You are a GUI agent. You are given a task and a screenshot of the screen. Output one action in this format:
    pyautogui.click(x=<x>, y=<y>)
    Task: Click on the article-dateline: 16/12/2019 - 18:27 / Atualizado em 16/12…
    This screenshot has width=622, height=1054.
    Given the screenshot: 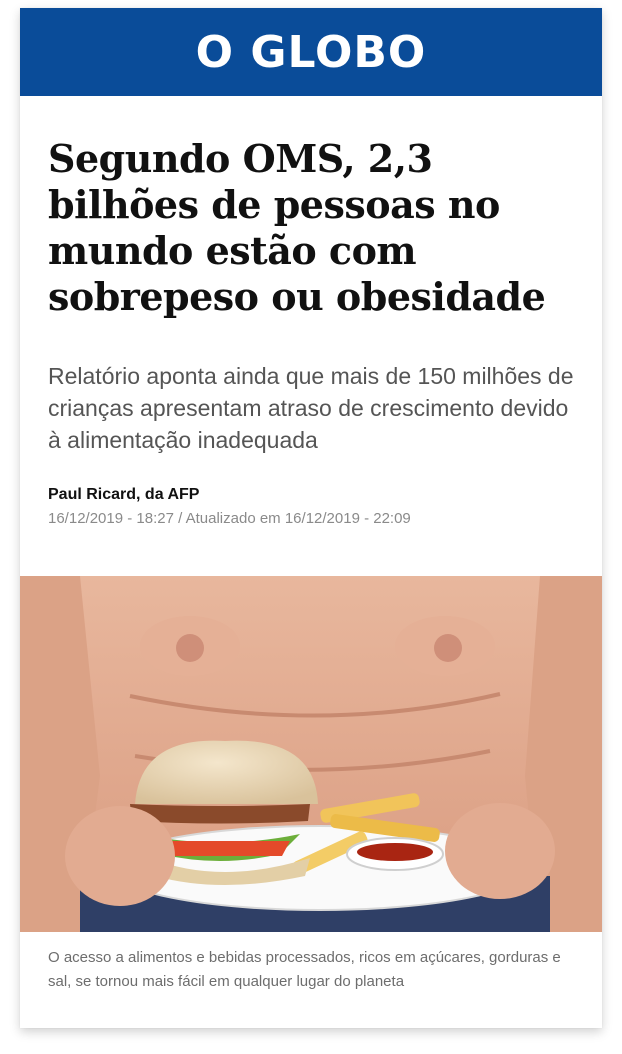 What is the action you would take?
    pyautogui.click(x=229, y=518)
    